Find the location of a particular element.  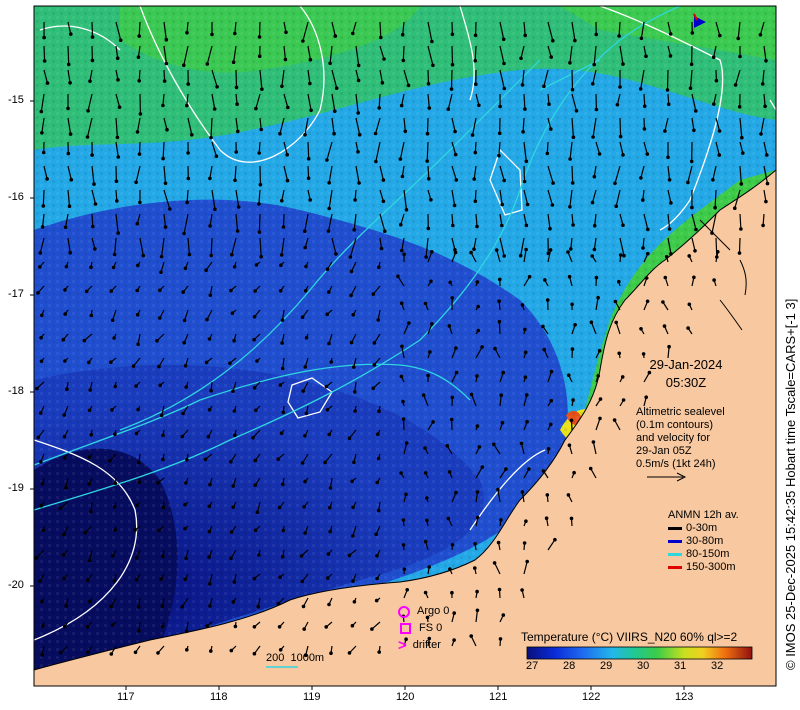

temperature-colorbar is located at coordinates (639, 653).